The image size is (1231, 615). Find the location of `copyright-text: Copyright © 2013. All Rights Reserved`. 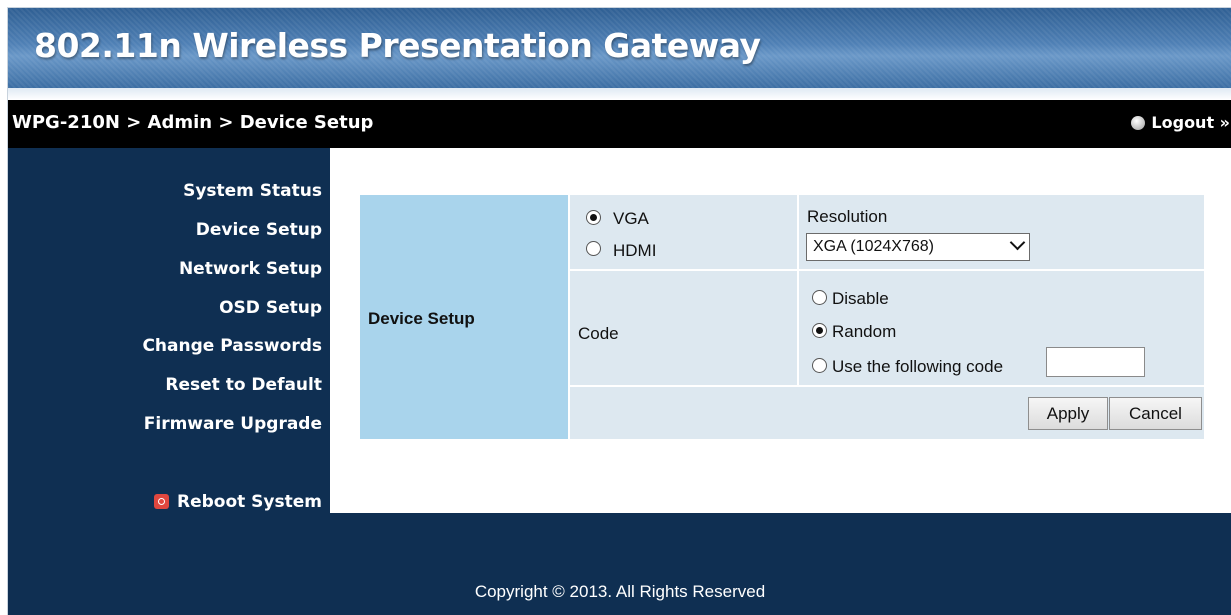

copyright-text: Copyright © 2013. All Rights Reserved is located at coordinates (620, 591).